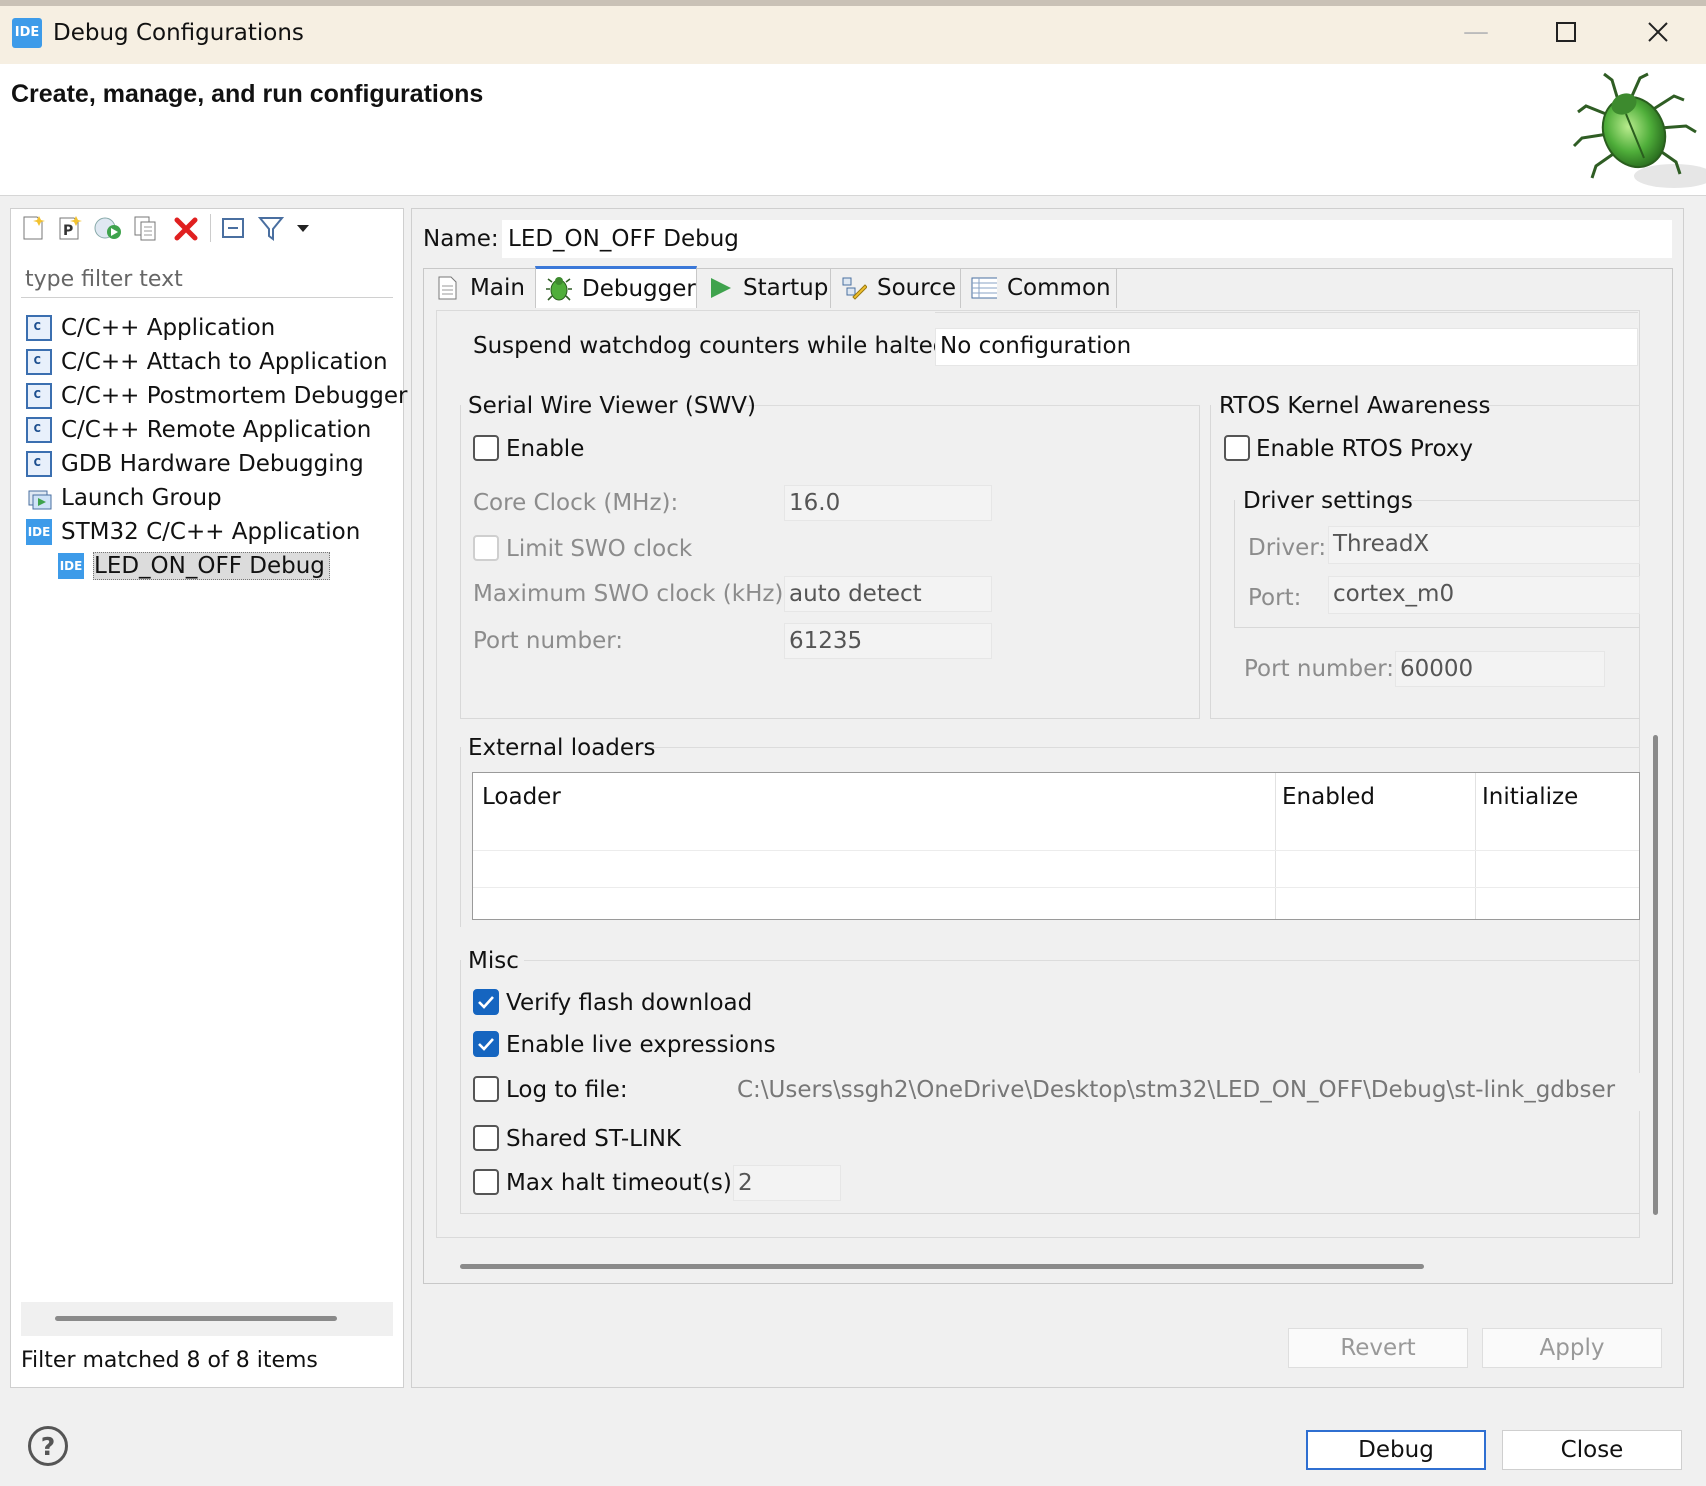 The image size is (1706, 1486). Describe the element at coordinates (1059, 288) in the screenshot. I see `tab-common-label: Common` at that location.